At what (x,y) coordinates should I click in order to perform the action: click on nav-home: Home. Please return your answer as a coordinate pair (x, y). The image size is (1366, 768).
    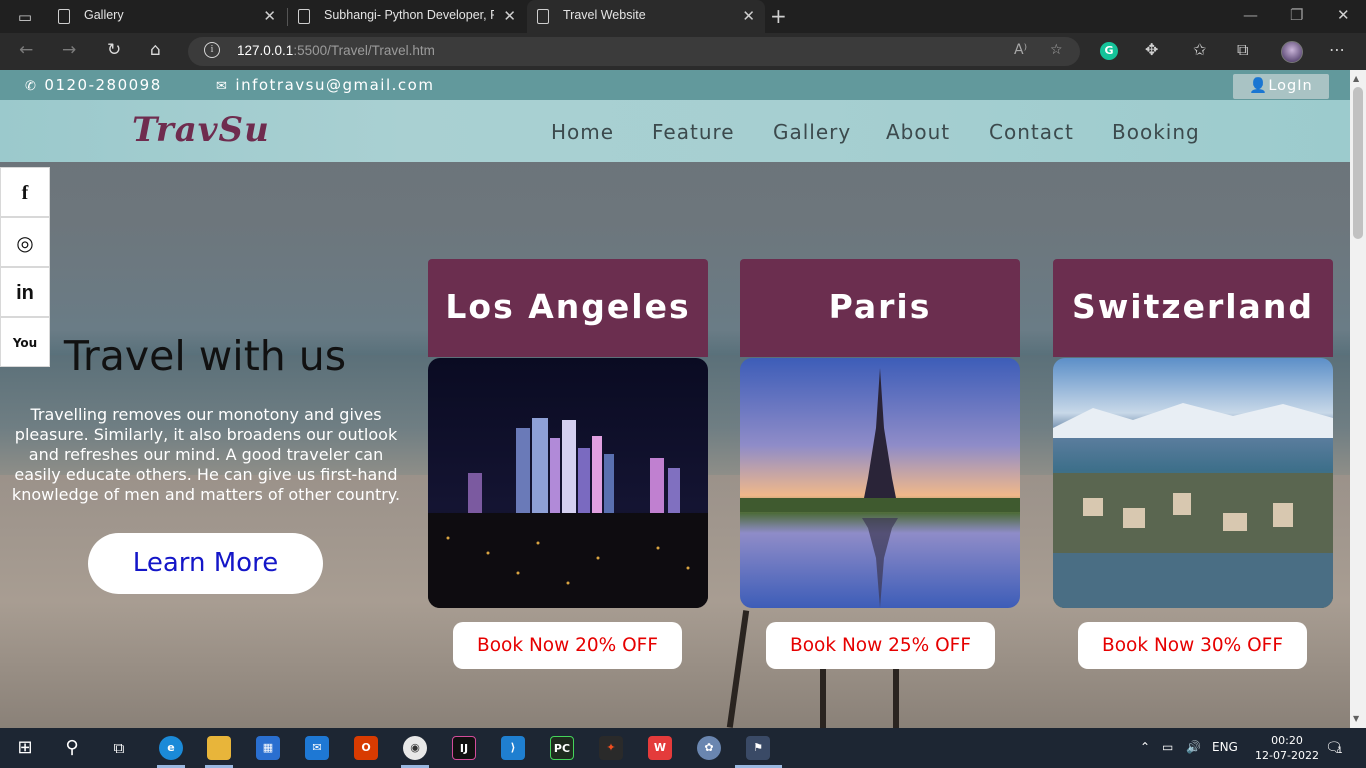
    Looking at the image, I should click on (582, 132).